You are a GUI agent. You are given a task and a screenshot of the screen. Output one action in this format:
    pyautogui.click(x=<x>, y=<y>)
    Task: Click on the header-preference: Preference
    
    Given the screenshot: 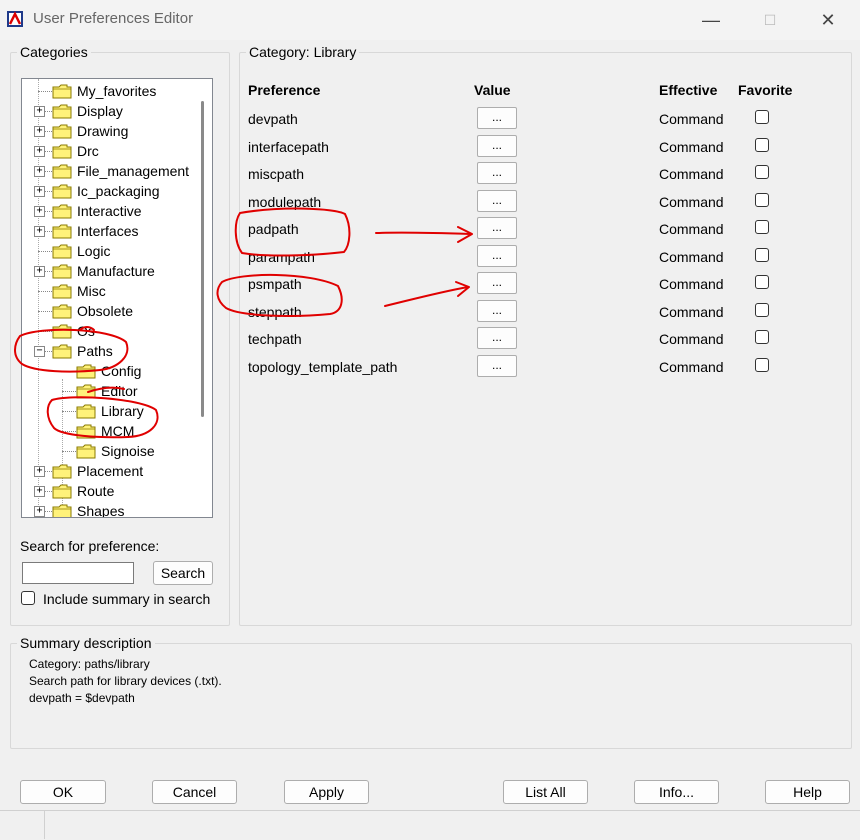 What is the action you would take?
    pyautogui.click(x=284, y=90)
    